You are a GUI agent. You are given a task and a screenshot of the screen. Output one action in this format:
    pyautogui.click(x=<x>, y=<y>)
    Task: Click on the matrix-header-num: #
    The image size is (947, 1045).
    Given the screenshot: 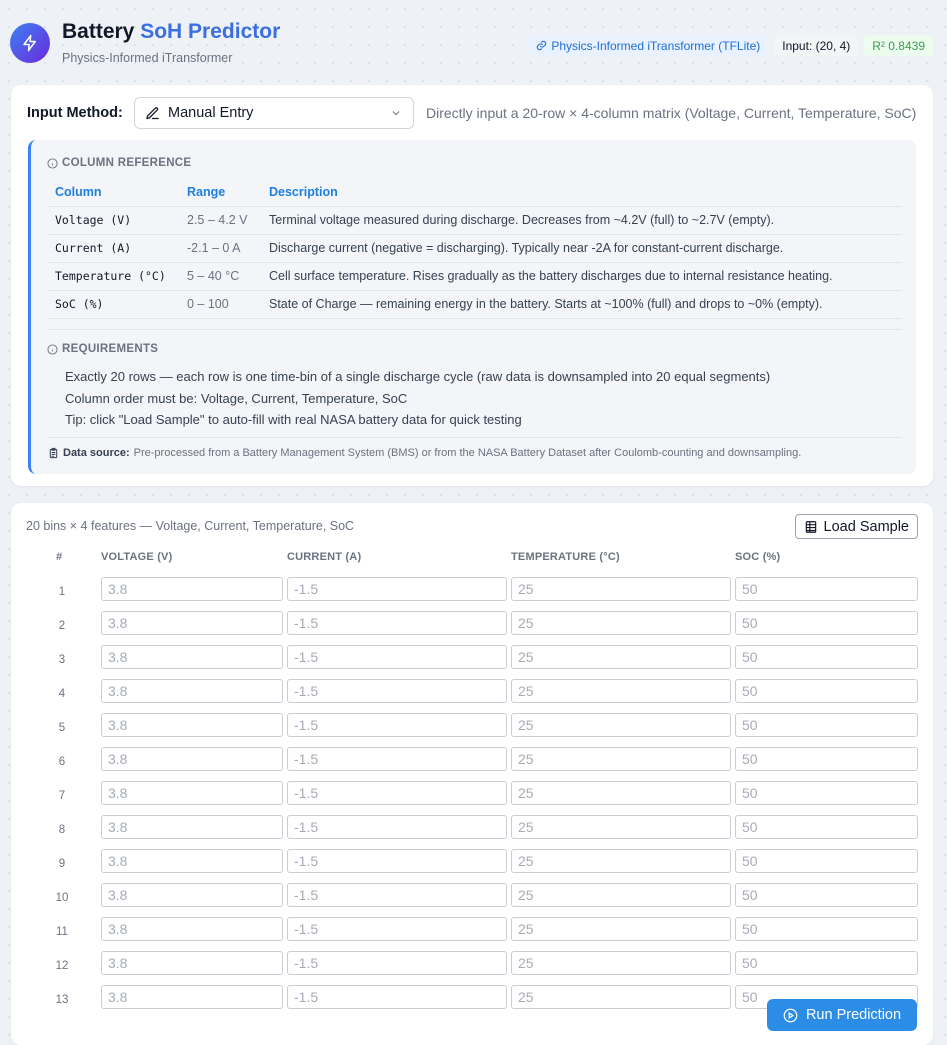 What is the action you would take?
    pyautogui.click(x=59, y=557)
    